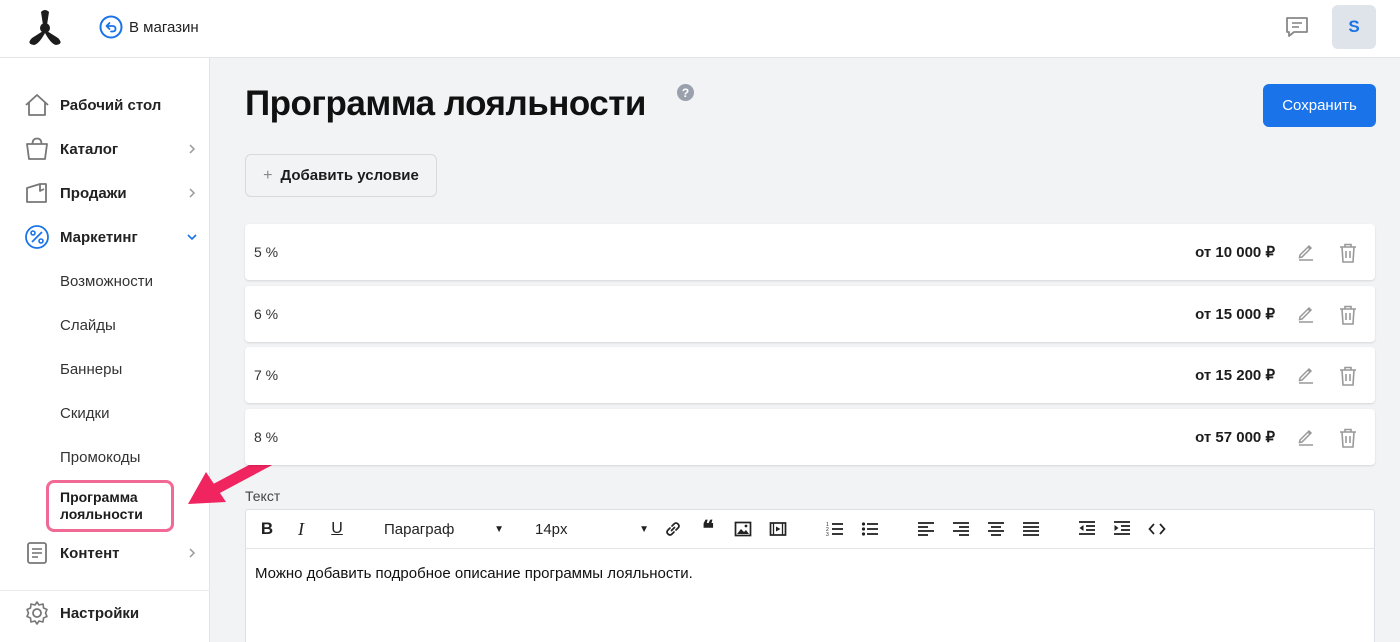  I want to click on quote-icon: ❝, so click(708, 528).